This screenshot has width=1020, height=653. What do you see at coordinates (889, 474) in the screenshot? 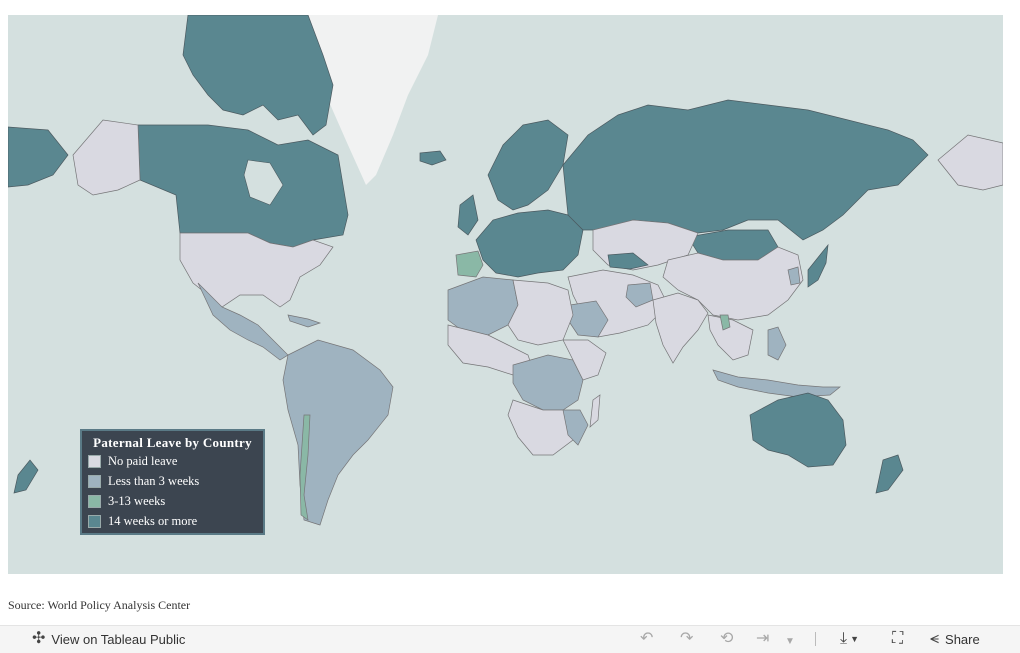
I see `region-new-zealand` at bounding box center [889, 474].